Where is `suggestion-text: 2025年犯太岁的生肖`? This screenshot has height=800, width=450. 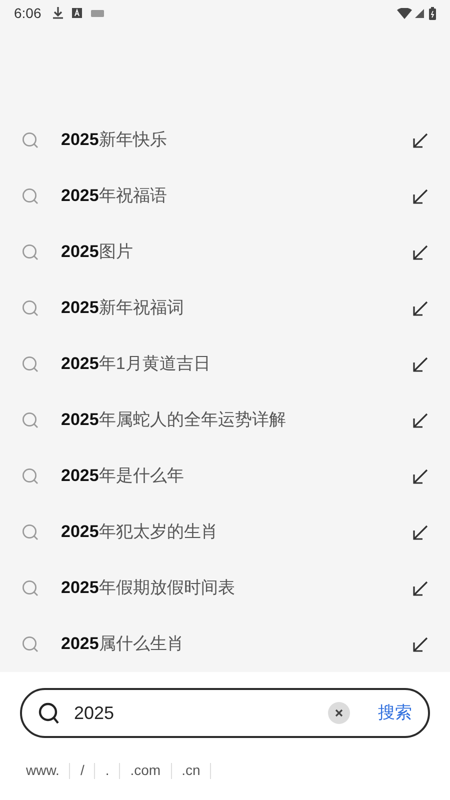 suggestion-text: 2025年犯太岁的生肖 is located at coordinates (139, 532).